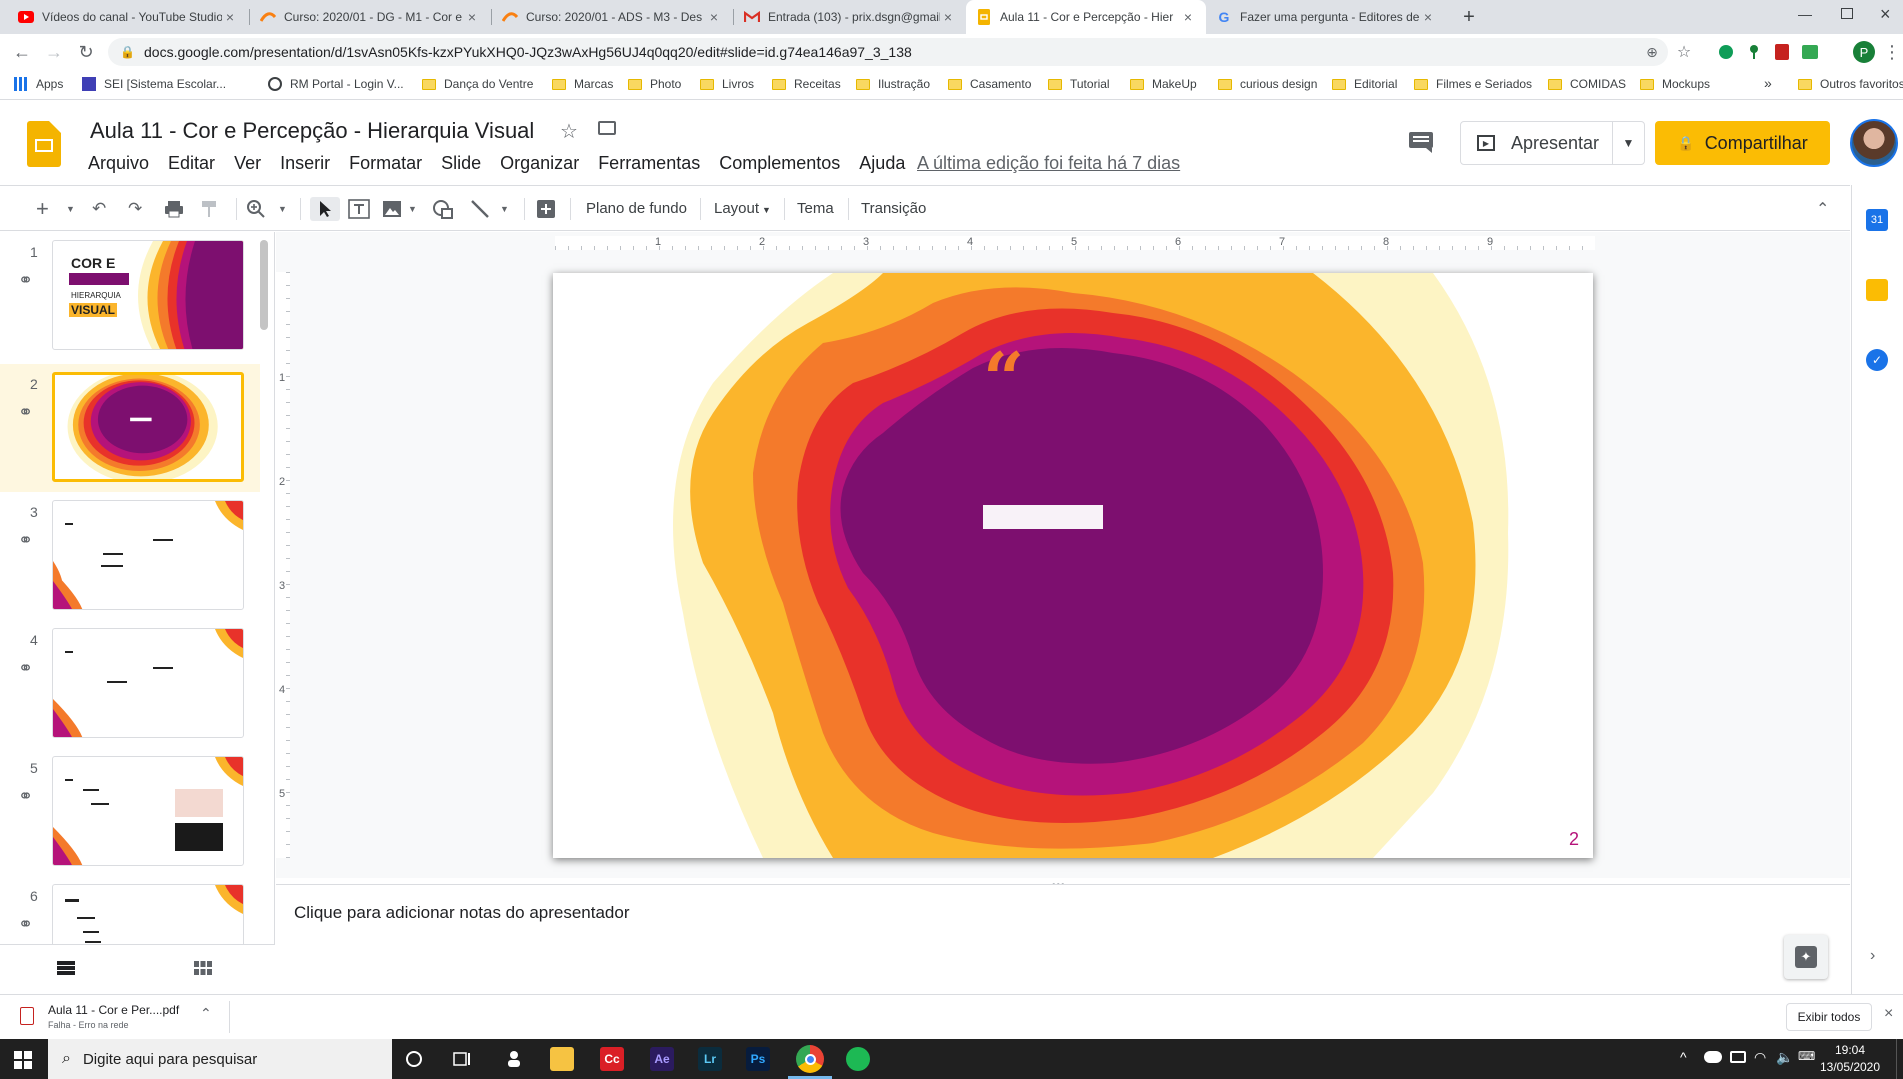 The image size is (1903, 1079). What do you see at coordinates (636, 208) in the screenshot?
I see `background-button: Plano de fundo` at bounding box center [636, 208].